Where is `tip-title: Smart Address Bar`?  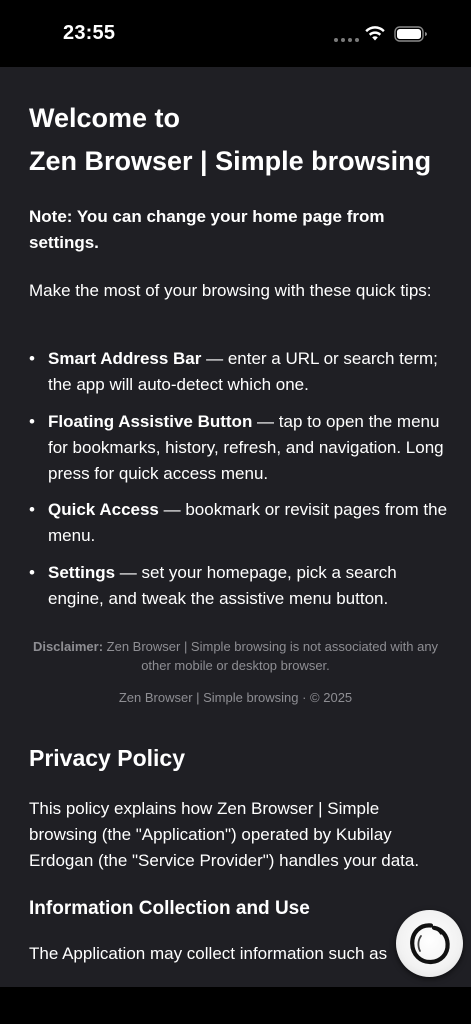 tip-title: Smart Address Bar is located at coordinates (125, 358).